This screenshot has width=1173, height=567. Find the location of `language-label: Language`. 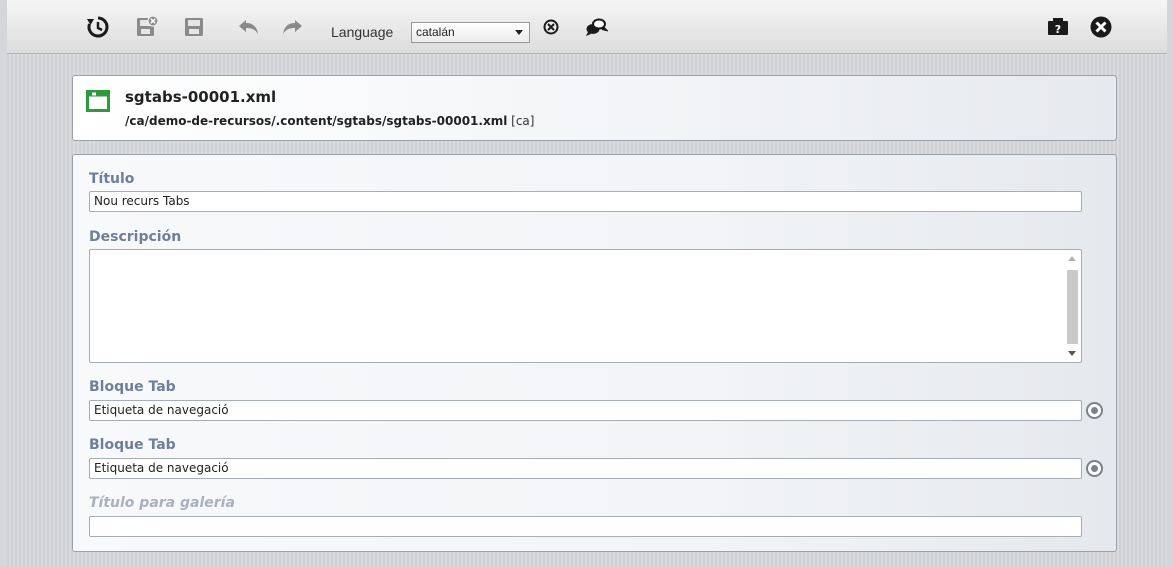

language-label: Language is located at coordinates (362, 32).